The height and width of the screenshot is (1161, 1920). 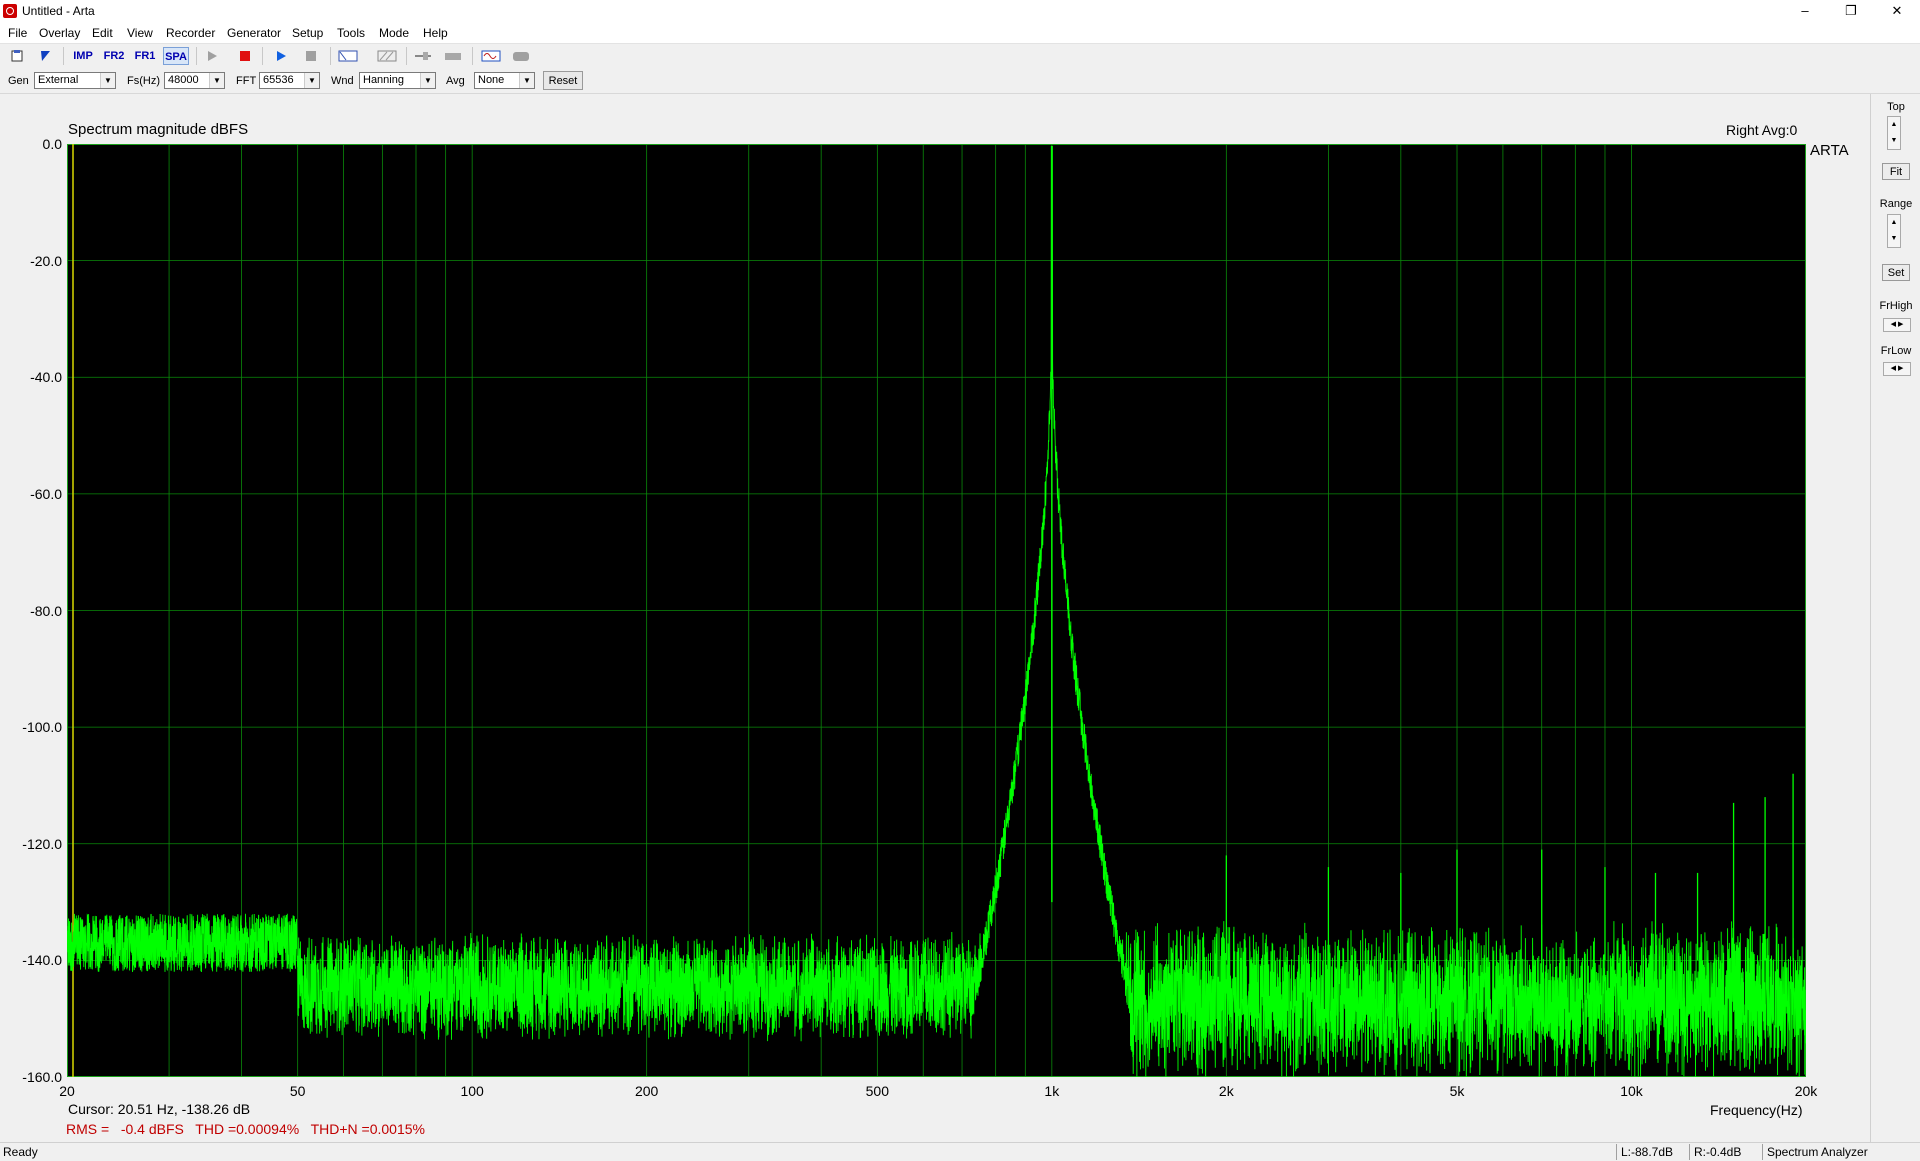 I want to click on menu-generator: Generator, so click(x=254, y=33).